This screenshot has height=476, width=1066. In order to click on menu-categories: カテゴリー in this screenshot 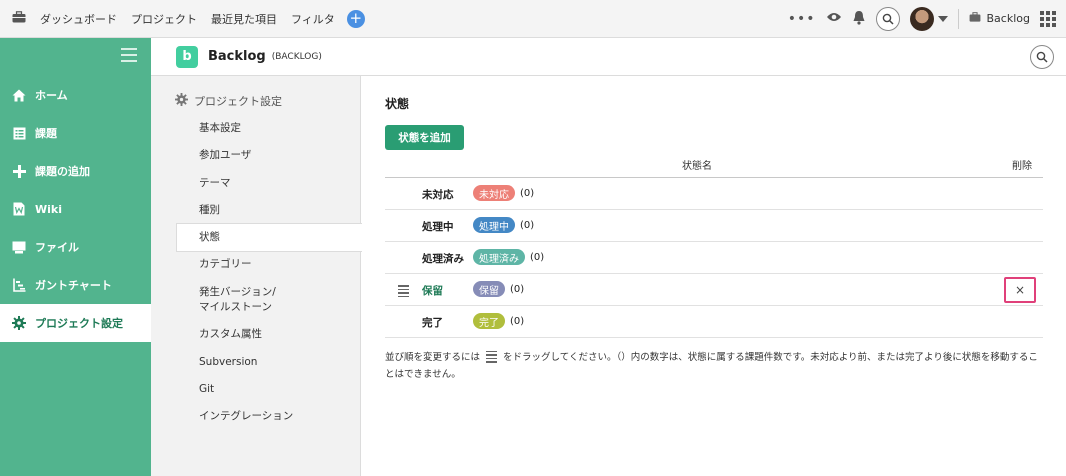, I will do `click(225, 264)`.